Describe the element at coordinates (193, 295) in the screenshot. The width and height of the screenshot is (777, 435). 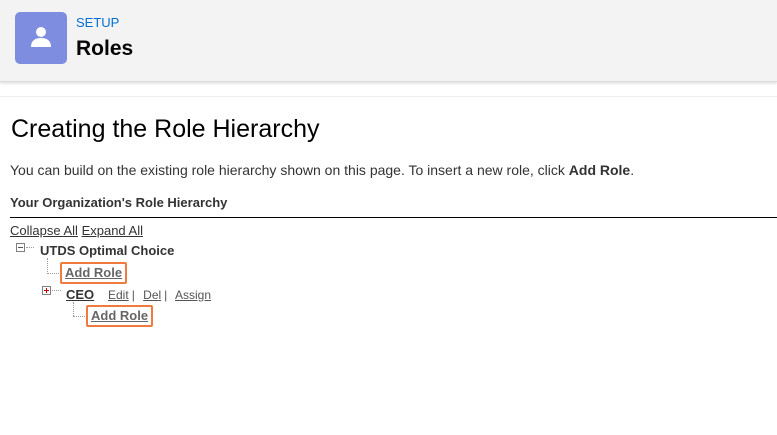
I see `assign-link: Assign` at that location.